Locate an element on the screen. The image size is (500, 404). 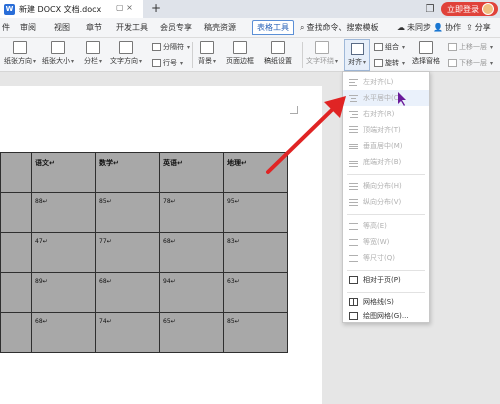
text-wrap-label: 文字环绕 is located at coordinates (320, 61).